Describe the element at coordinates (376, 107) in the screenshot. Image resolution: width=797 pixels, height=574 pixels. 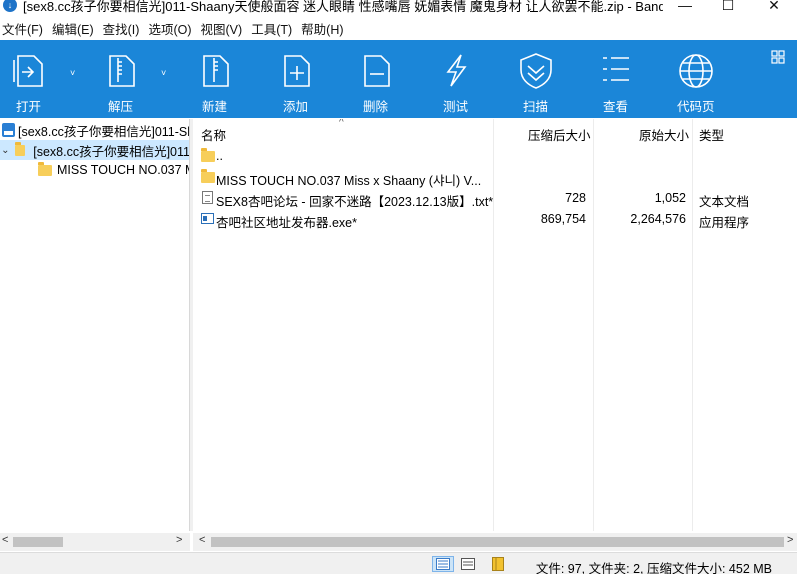
I see `delete-label: 删除` at that location.